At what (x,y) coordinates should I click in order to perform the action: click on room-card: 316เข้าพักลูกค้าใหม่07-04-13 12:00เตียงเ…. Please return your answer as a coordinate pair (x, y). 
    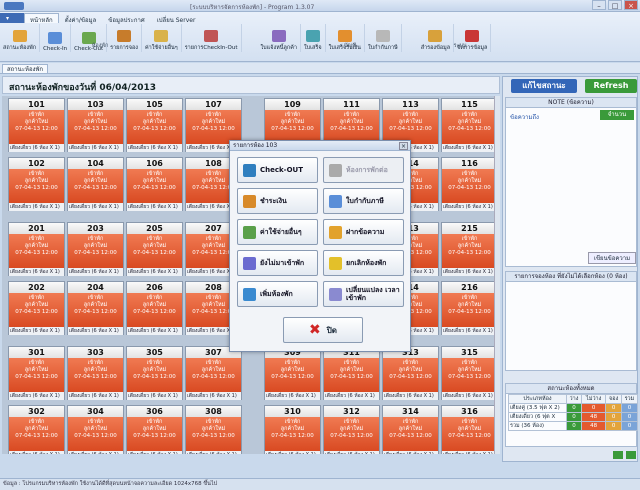
    Looking at the image, I should click on (467, 429).